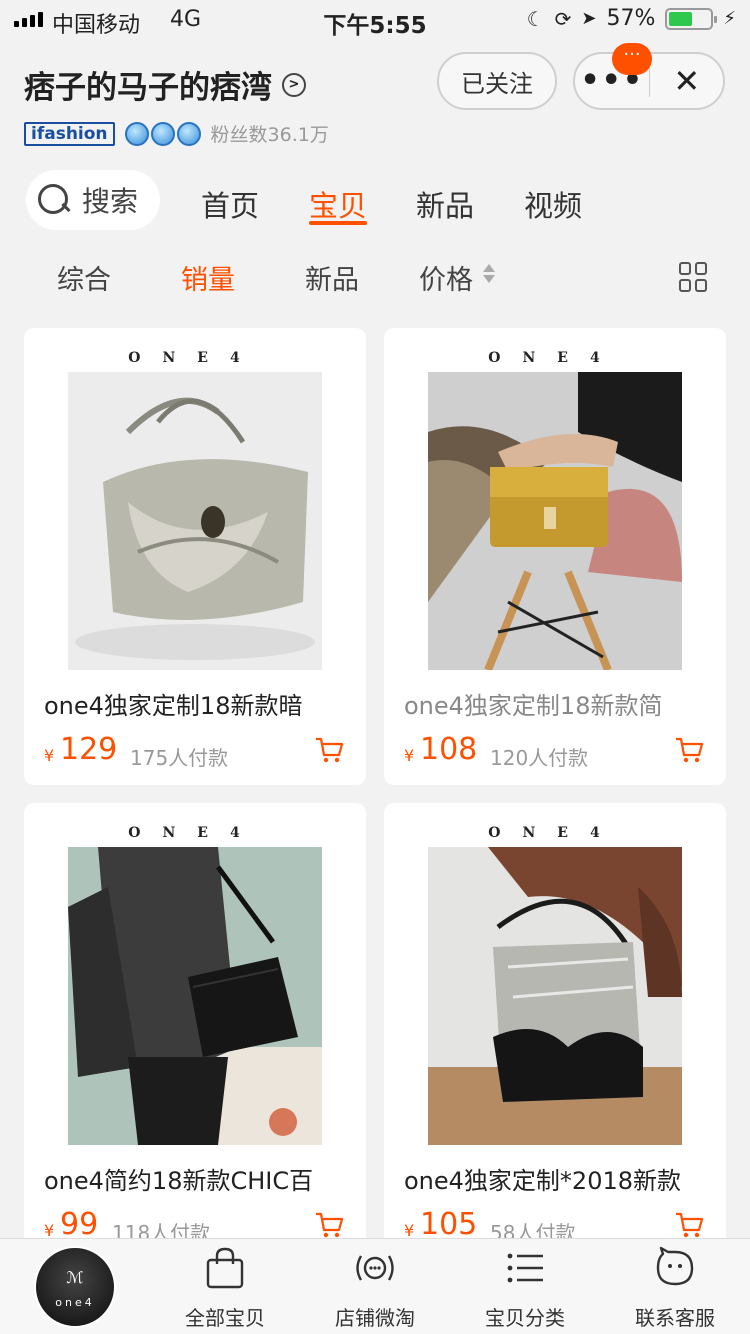  Describe the element at coordinates (525, 1318) in the screenshot. I see `tab-label: 宝贝分类` at that location.